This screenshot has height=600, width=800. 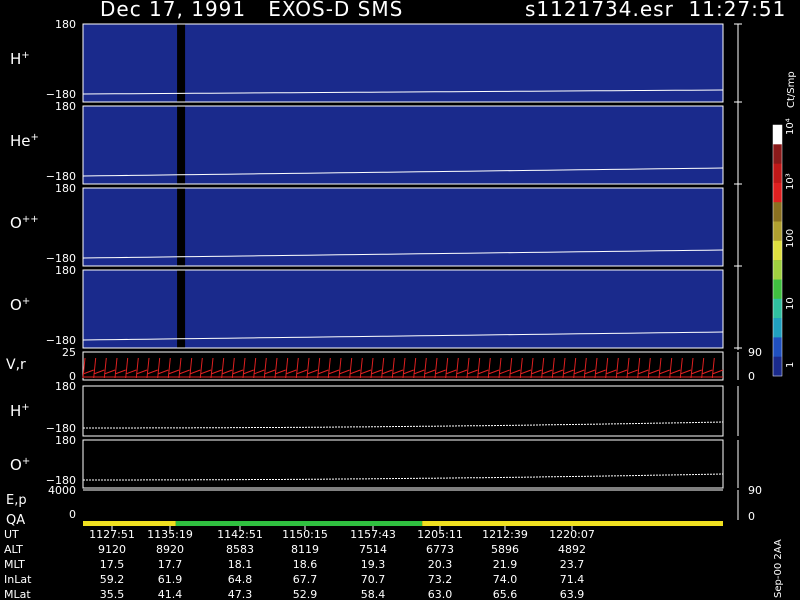 I want to click on panel-label: O++, so click(x=24, y=223).